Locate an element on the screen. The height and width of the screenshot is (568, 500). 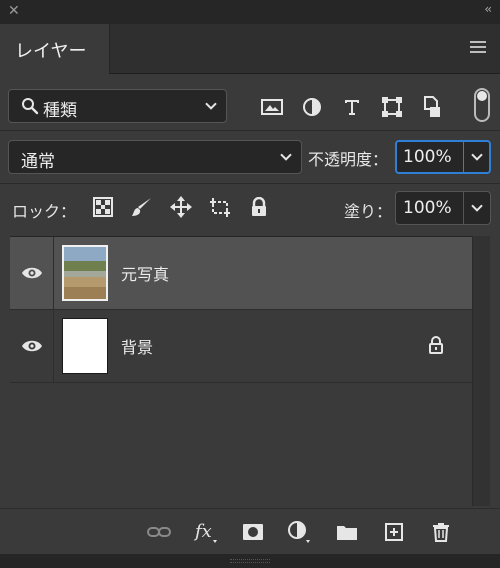
shape-icon is located at coordinates (392, 107).